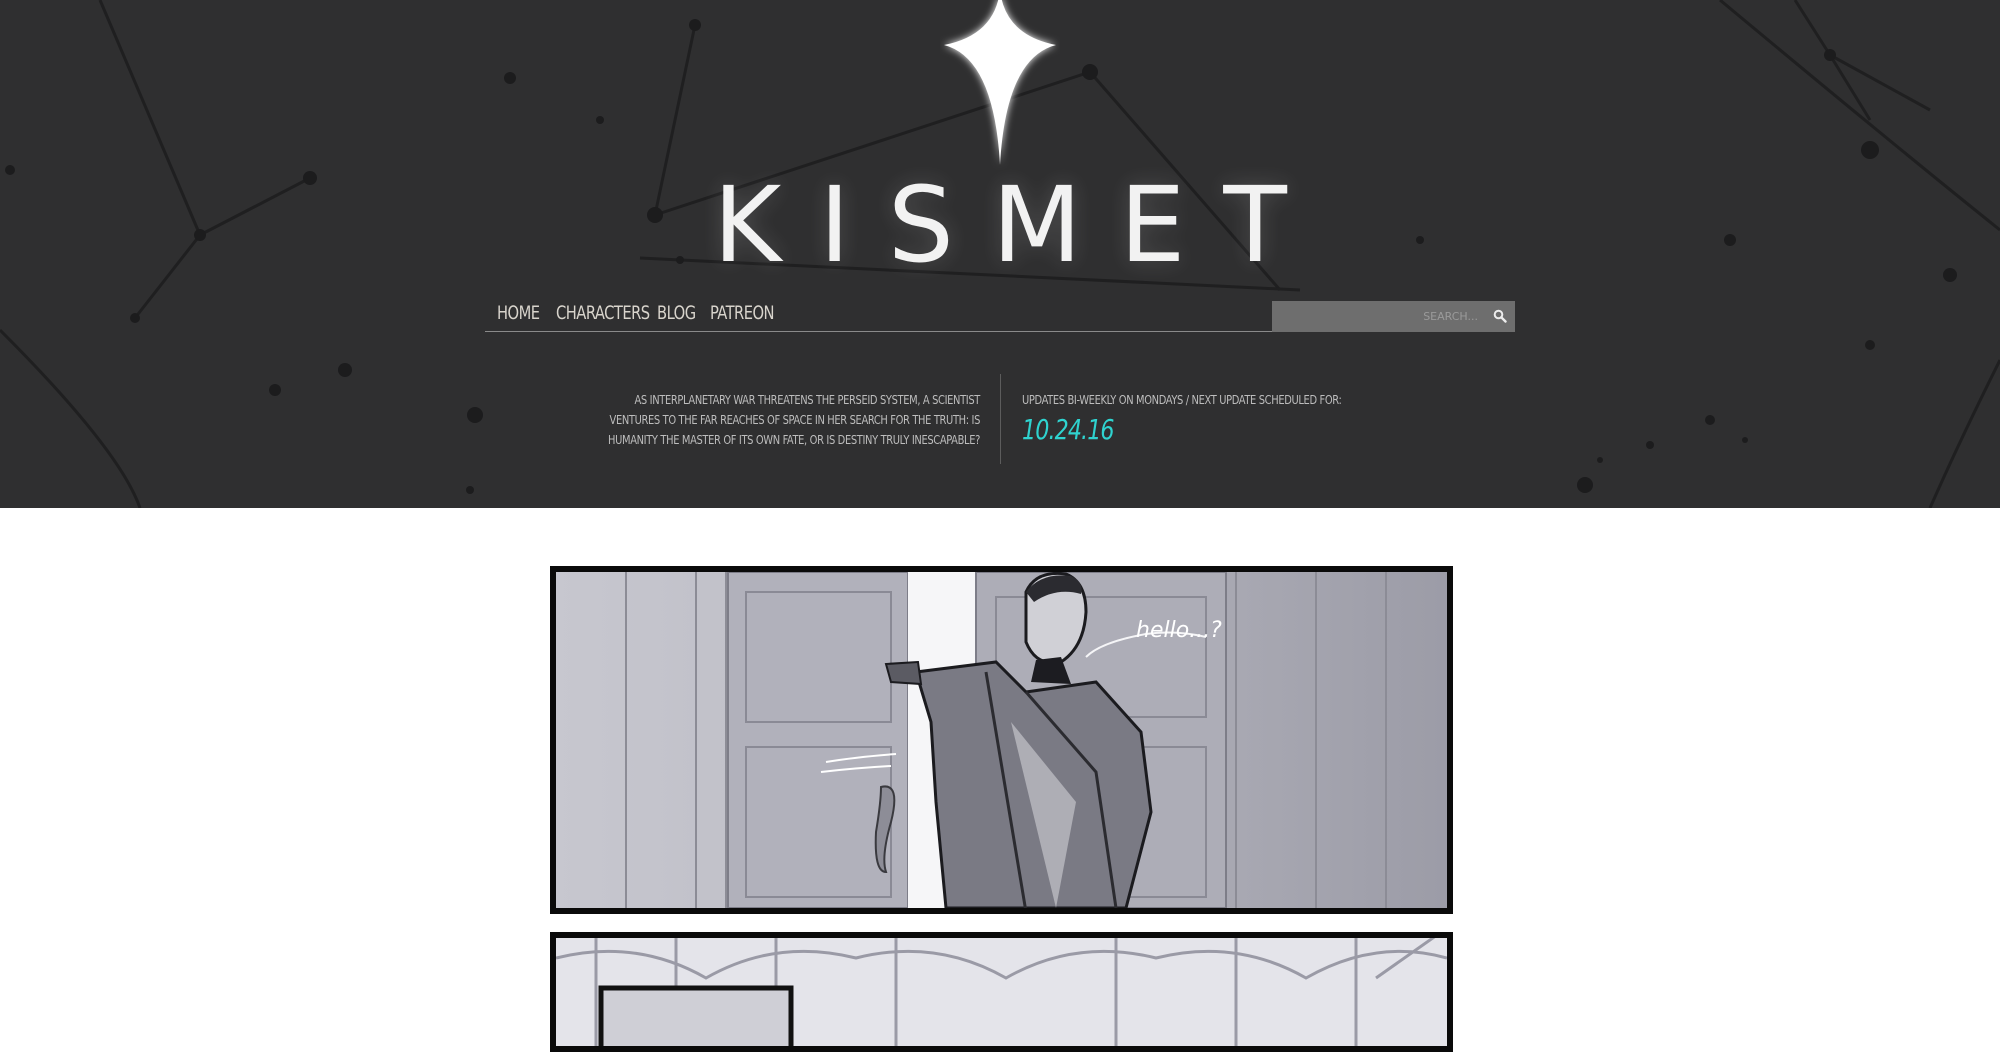  What do you see at coordinates (1000, 82) in the screenshot?
I see `four-point-star-icon` at bounding box center [1000, 82].